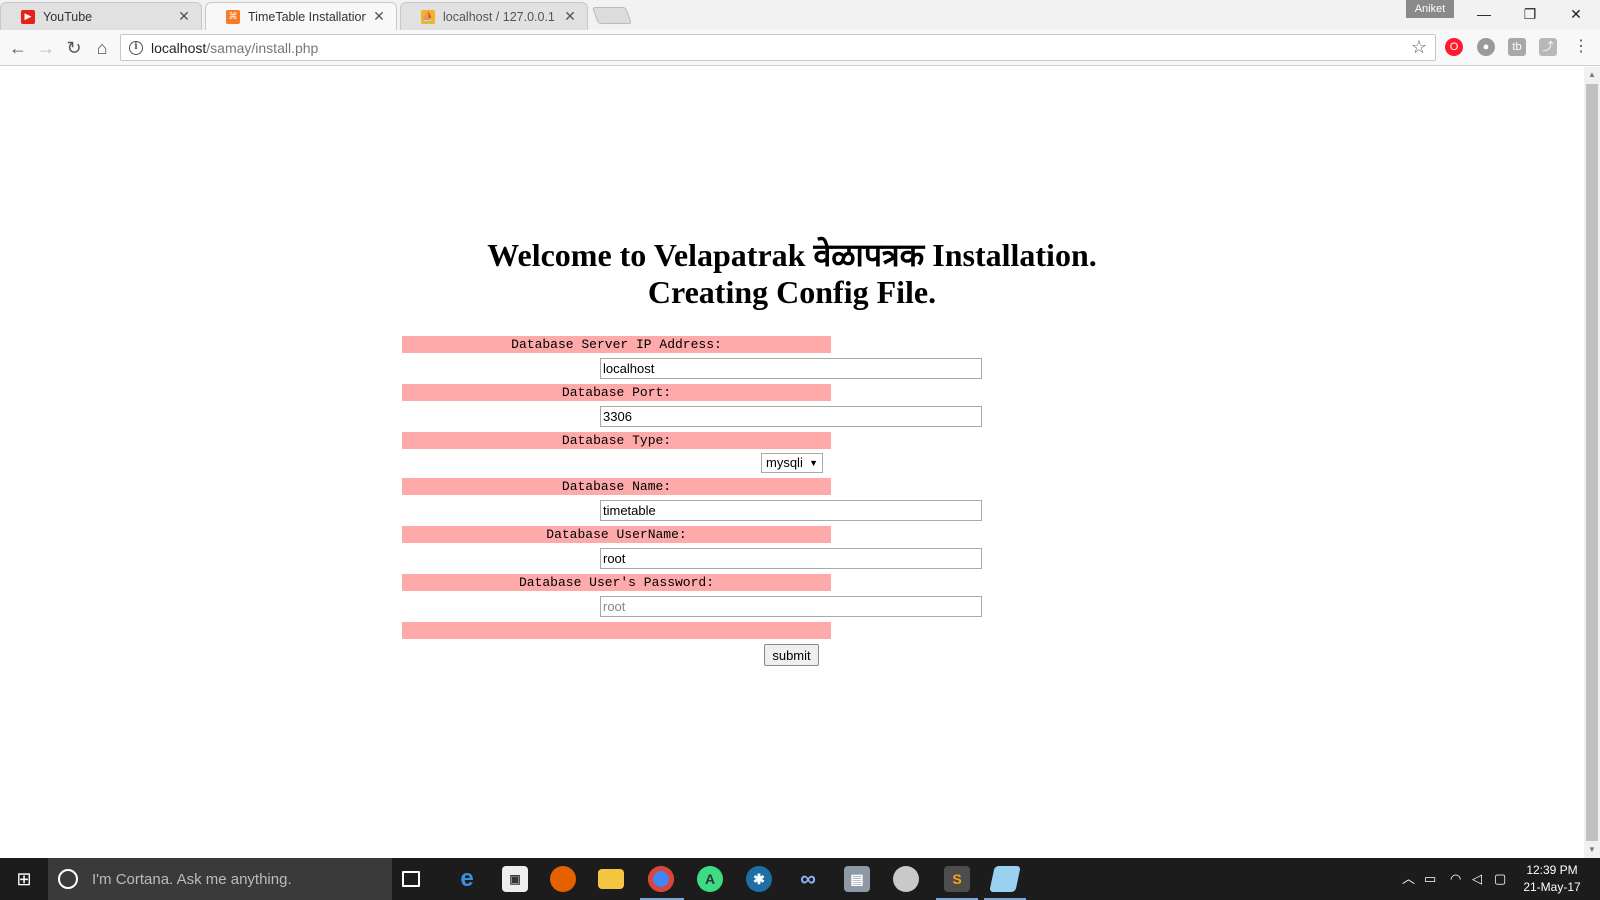 The width and height of the screenshot is (1600, 900). Describe the element at coordinates (778, 47) in the screenshot. I see `address-bar: i localhost/samay/install.php ☆` at that location.